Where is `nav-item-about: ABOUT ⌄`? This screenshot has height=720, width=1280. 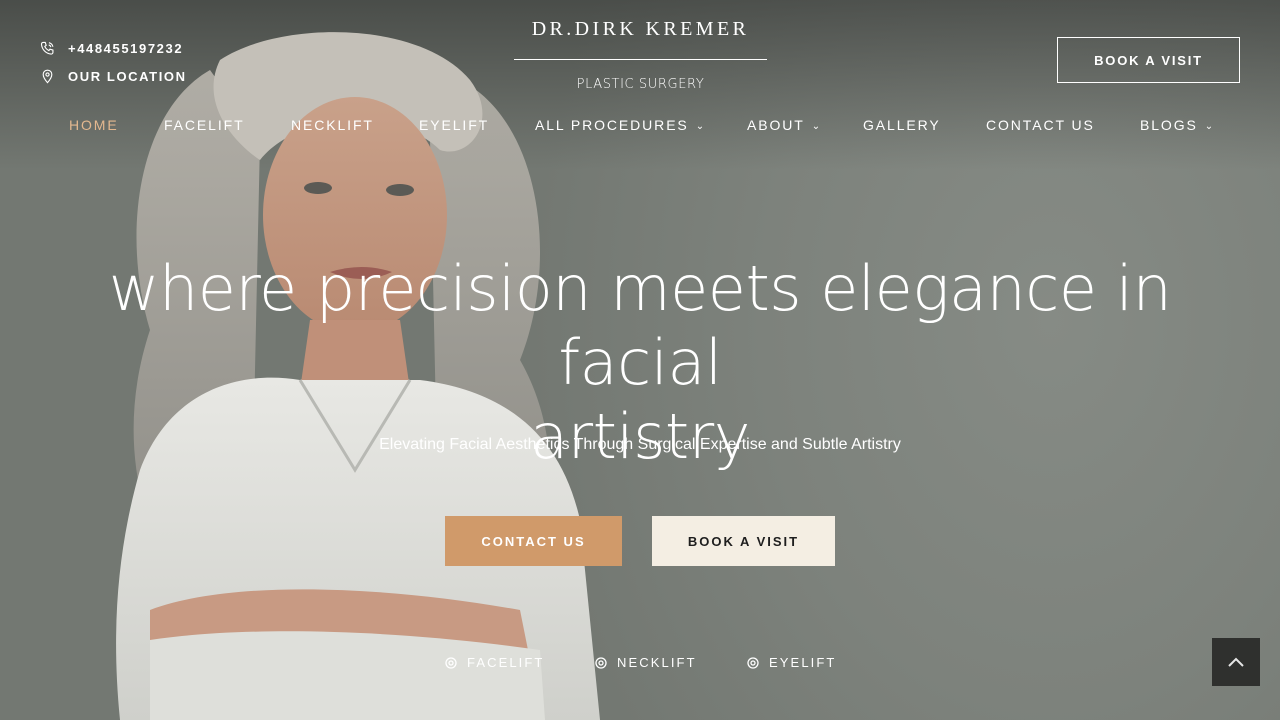
nav-item-about: ABOUT ⌄ is located at coordinates (784, 125).